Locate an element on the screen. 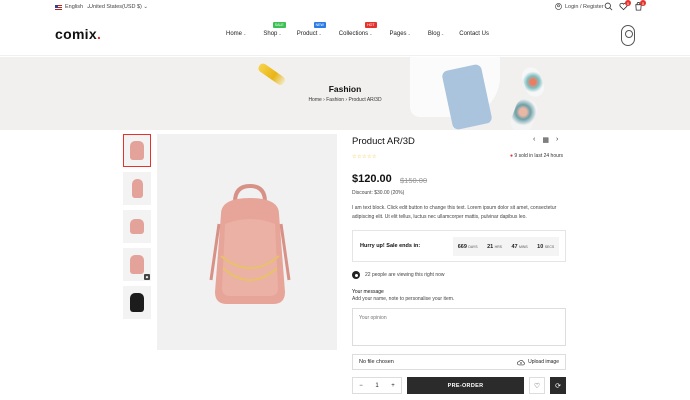  breadcrumb-current: Product AR/3D is located at coordinates (365, 100).